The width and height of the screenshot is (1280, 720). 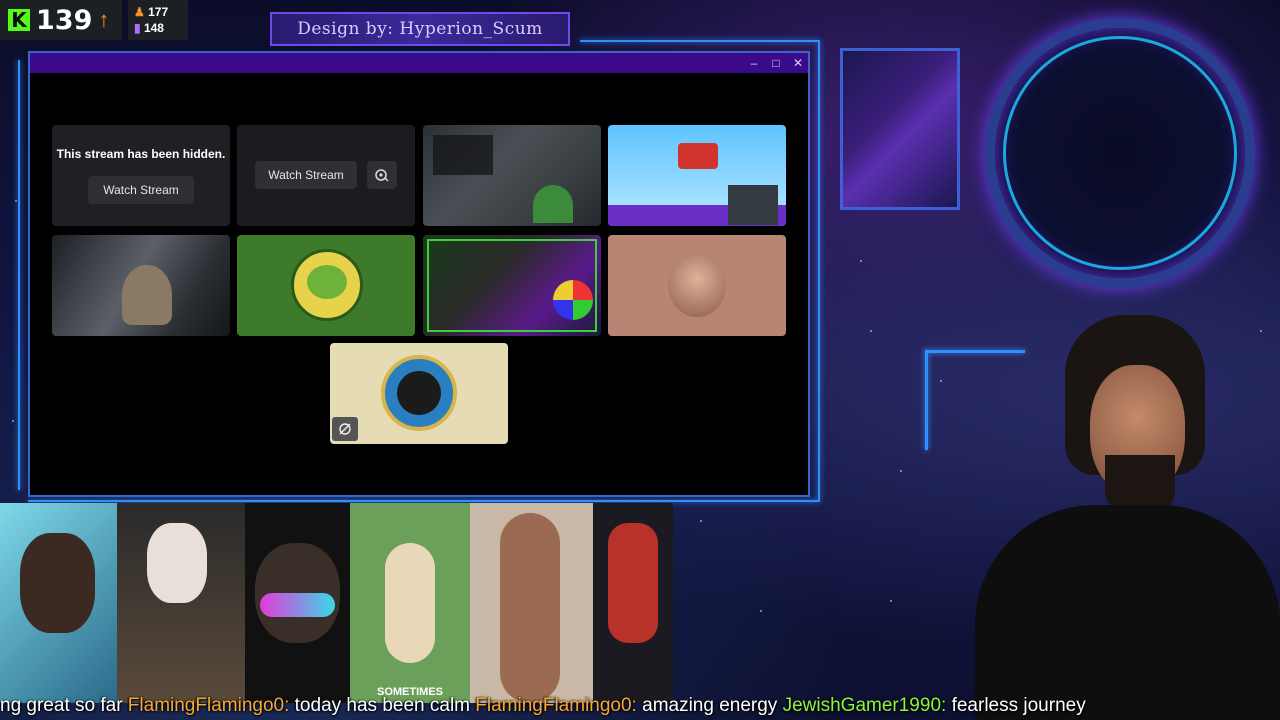 I want to click on design-credit-banner: Design by: Hyperion_Scum, so click(x=420, y=29).